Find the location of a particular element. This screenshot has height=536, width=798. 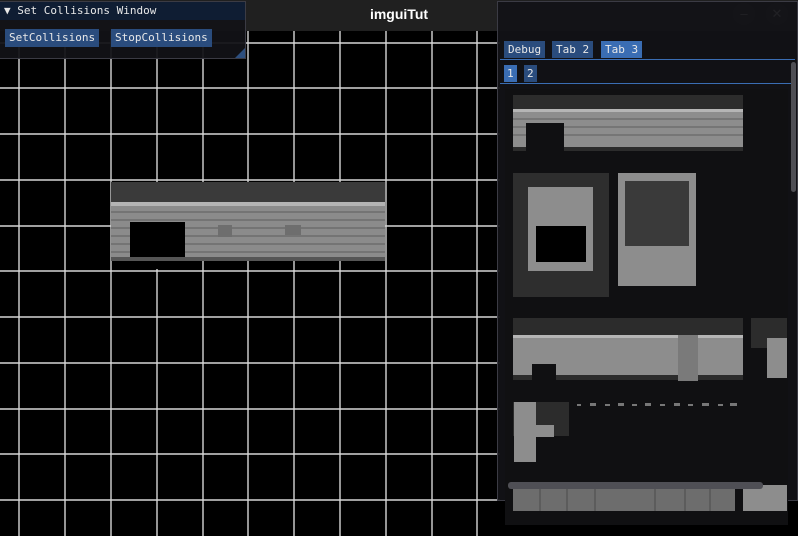

tileset-wall-strip is located at coordinates (628, 123).